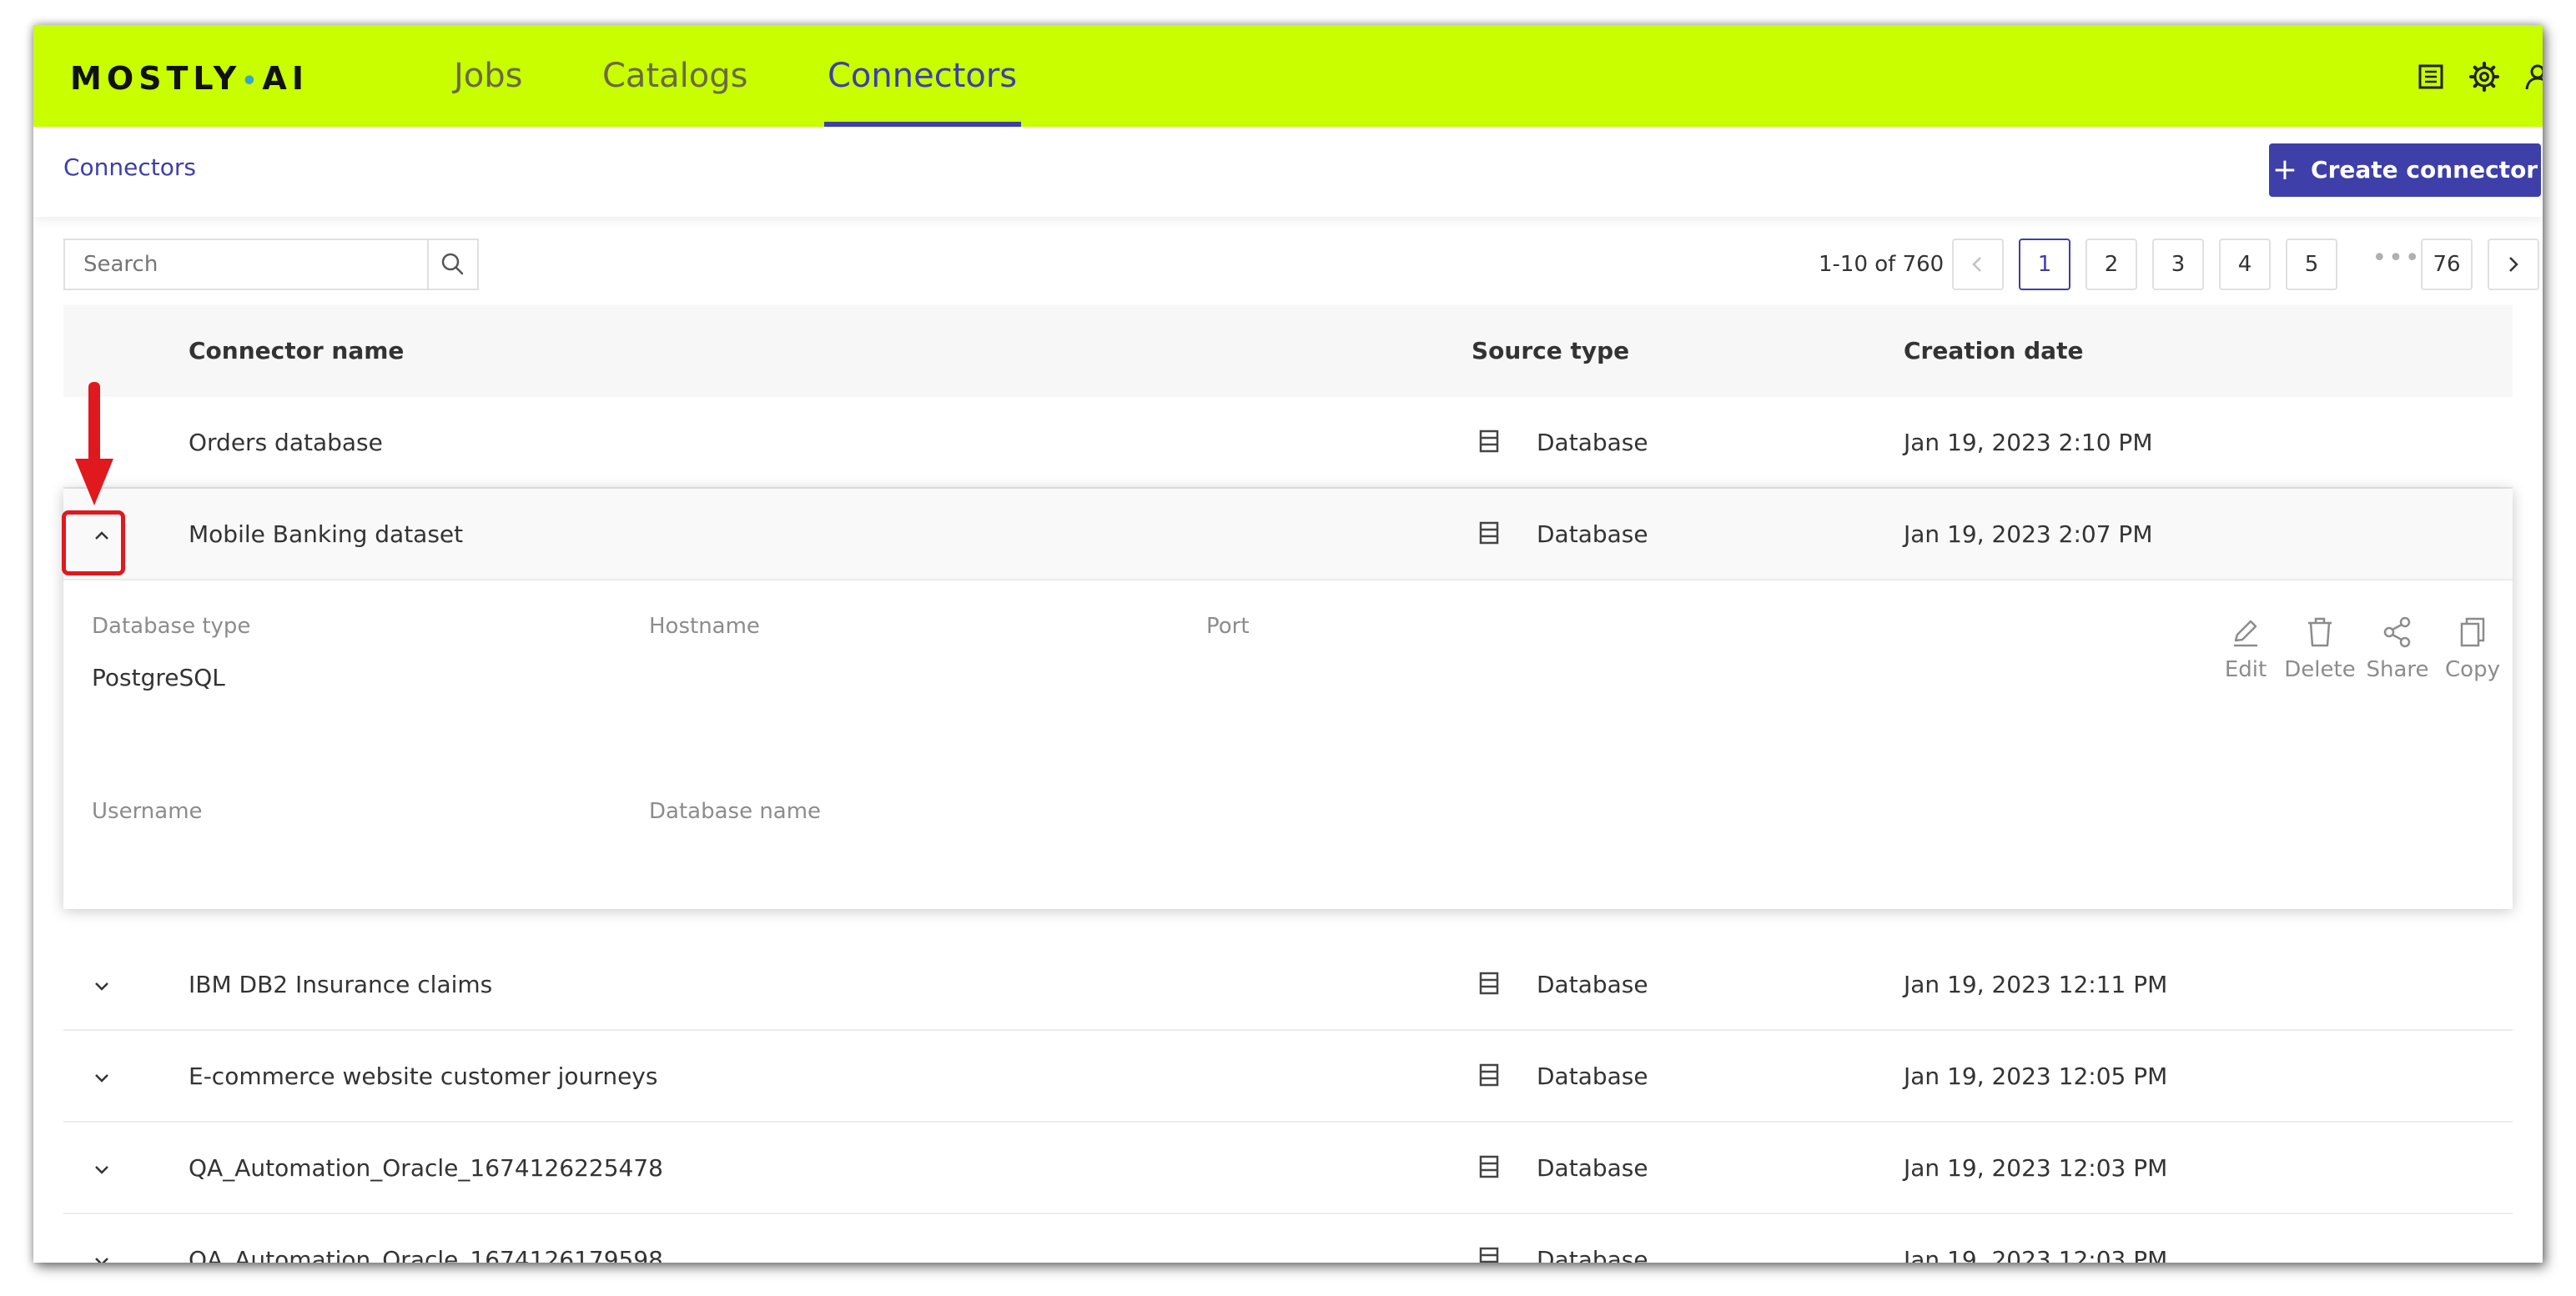 The image size is (2576, 1296). What do you see at coordinates (286, 443) in the screenshot?
I see `connector-name: Orders database` at bounding box center [286, 443].